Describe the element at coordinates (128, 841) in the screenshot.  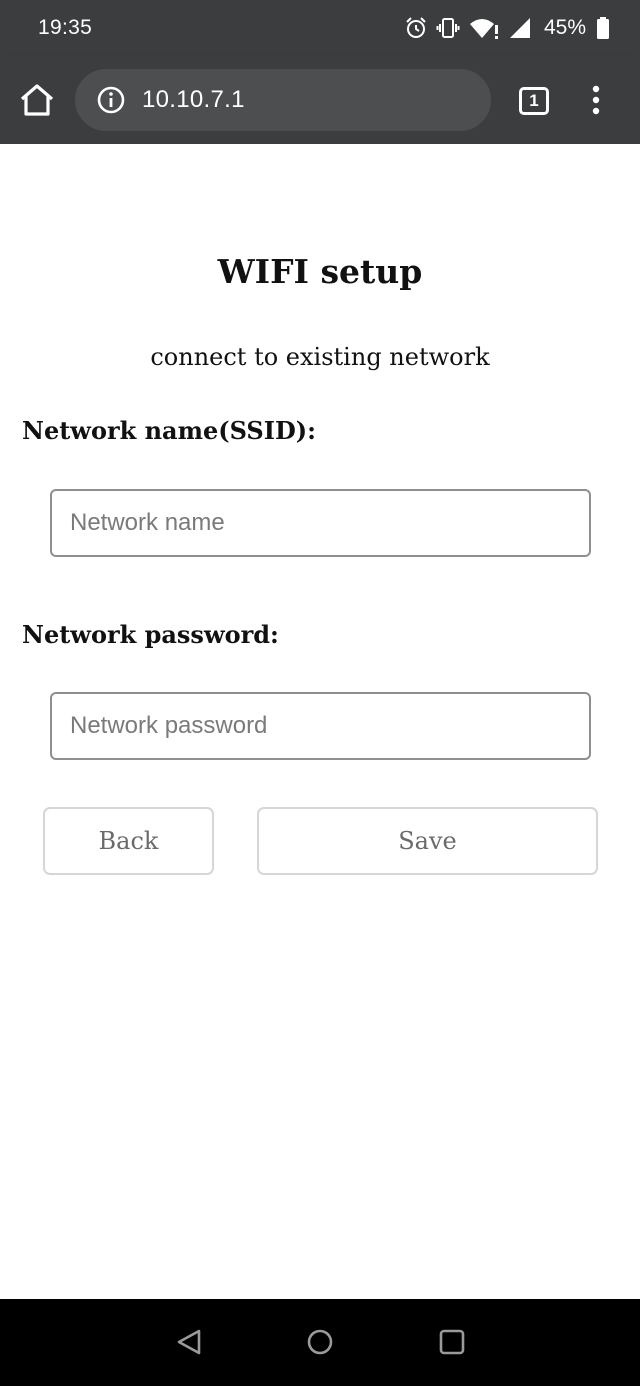
I see `back-button: Back` at that location.